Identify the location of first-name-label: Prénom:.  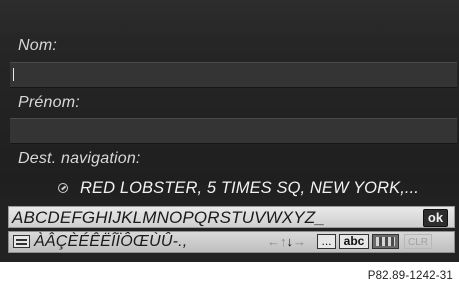
(49, 102).